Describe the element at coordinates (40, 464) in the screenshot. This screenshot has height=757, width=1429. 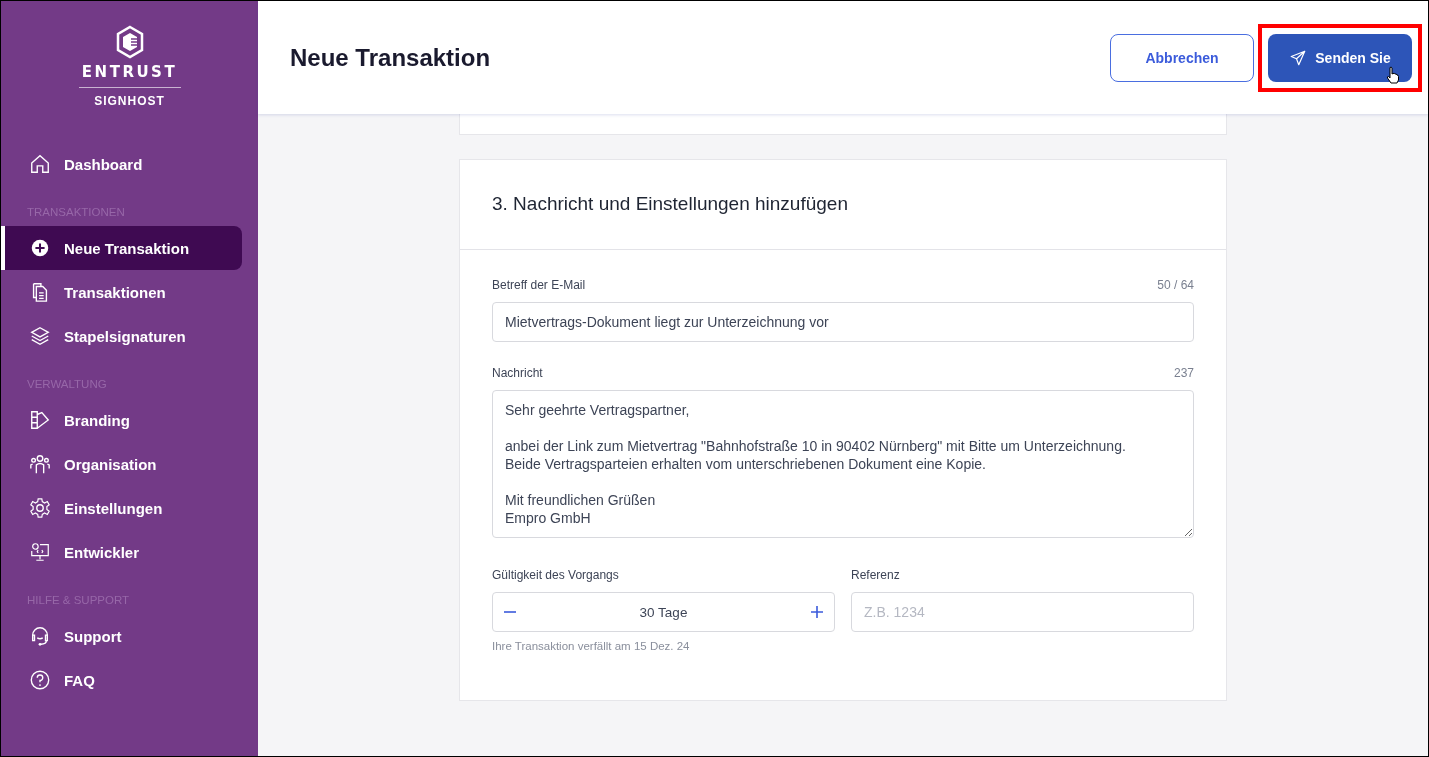
I see `people-icon` at that location.